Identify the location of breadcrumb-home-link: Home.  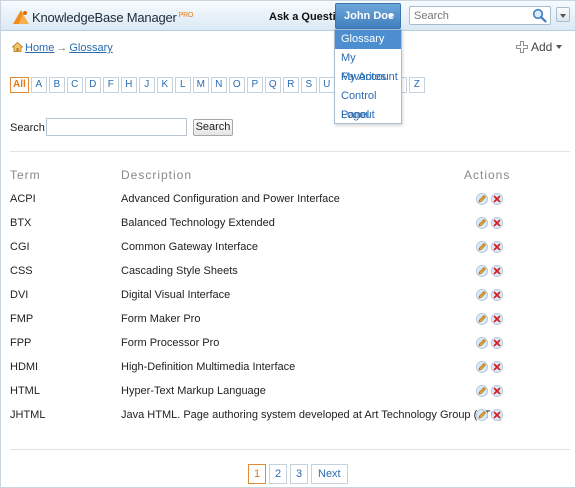
(39, 48).